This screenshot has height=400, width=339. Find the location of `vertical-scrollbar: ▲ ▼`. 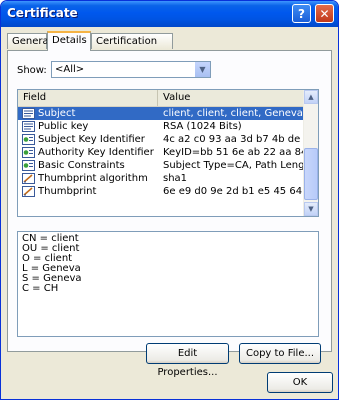

vertical-scrollbar: ▲ ▼ is located at coordinates (310, 153).